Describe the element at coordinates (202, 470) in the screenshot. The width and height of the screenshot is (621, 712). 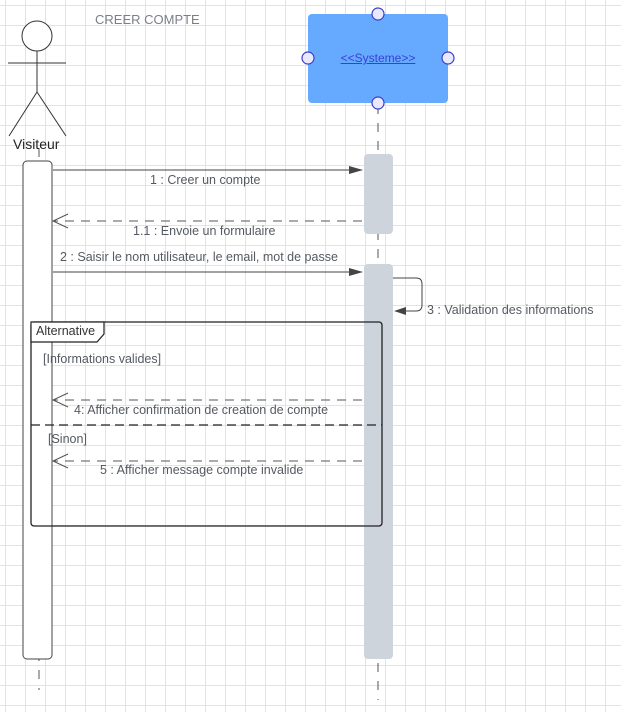
I see `message-5-label: 5 : Afficher message compte invalide` at that location.